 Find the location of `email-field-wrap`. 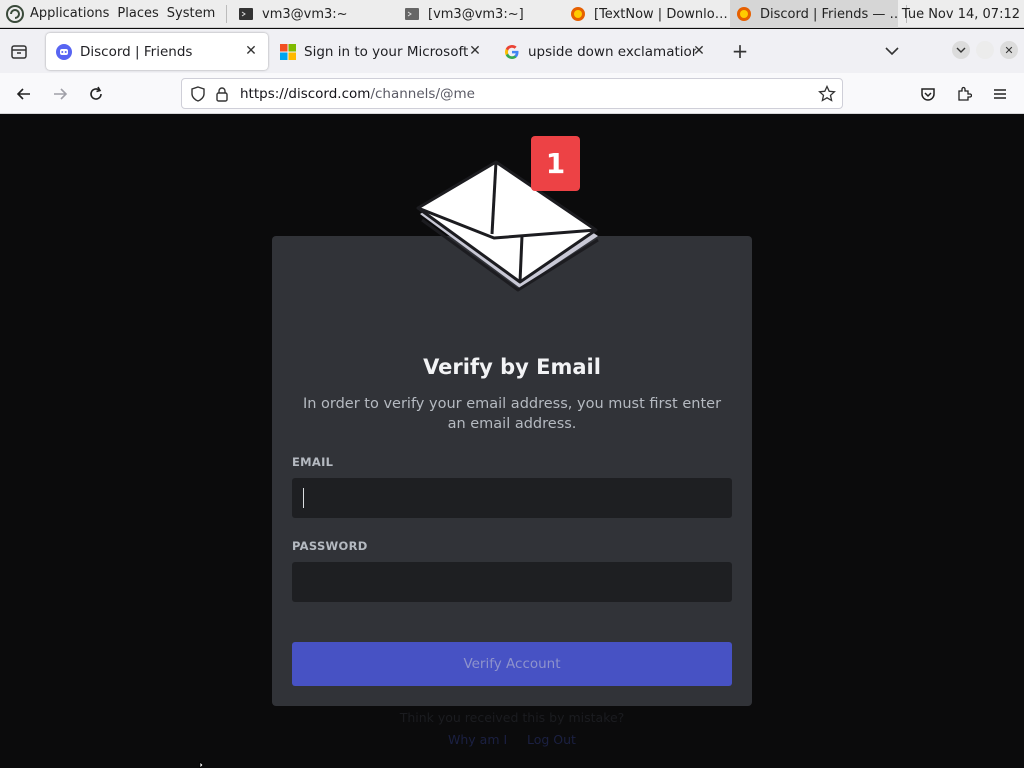

email-field-wrap is located at coordinates (512, 498).